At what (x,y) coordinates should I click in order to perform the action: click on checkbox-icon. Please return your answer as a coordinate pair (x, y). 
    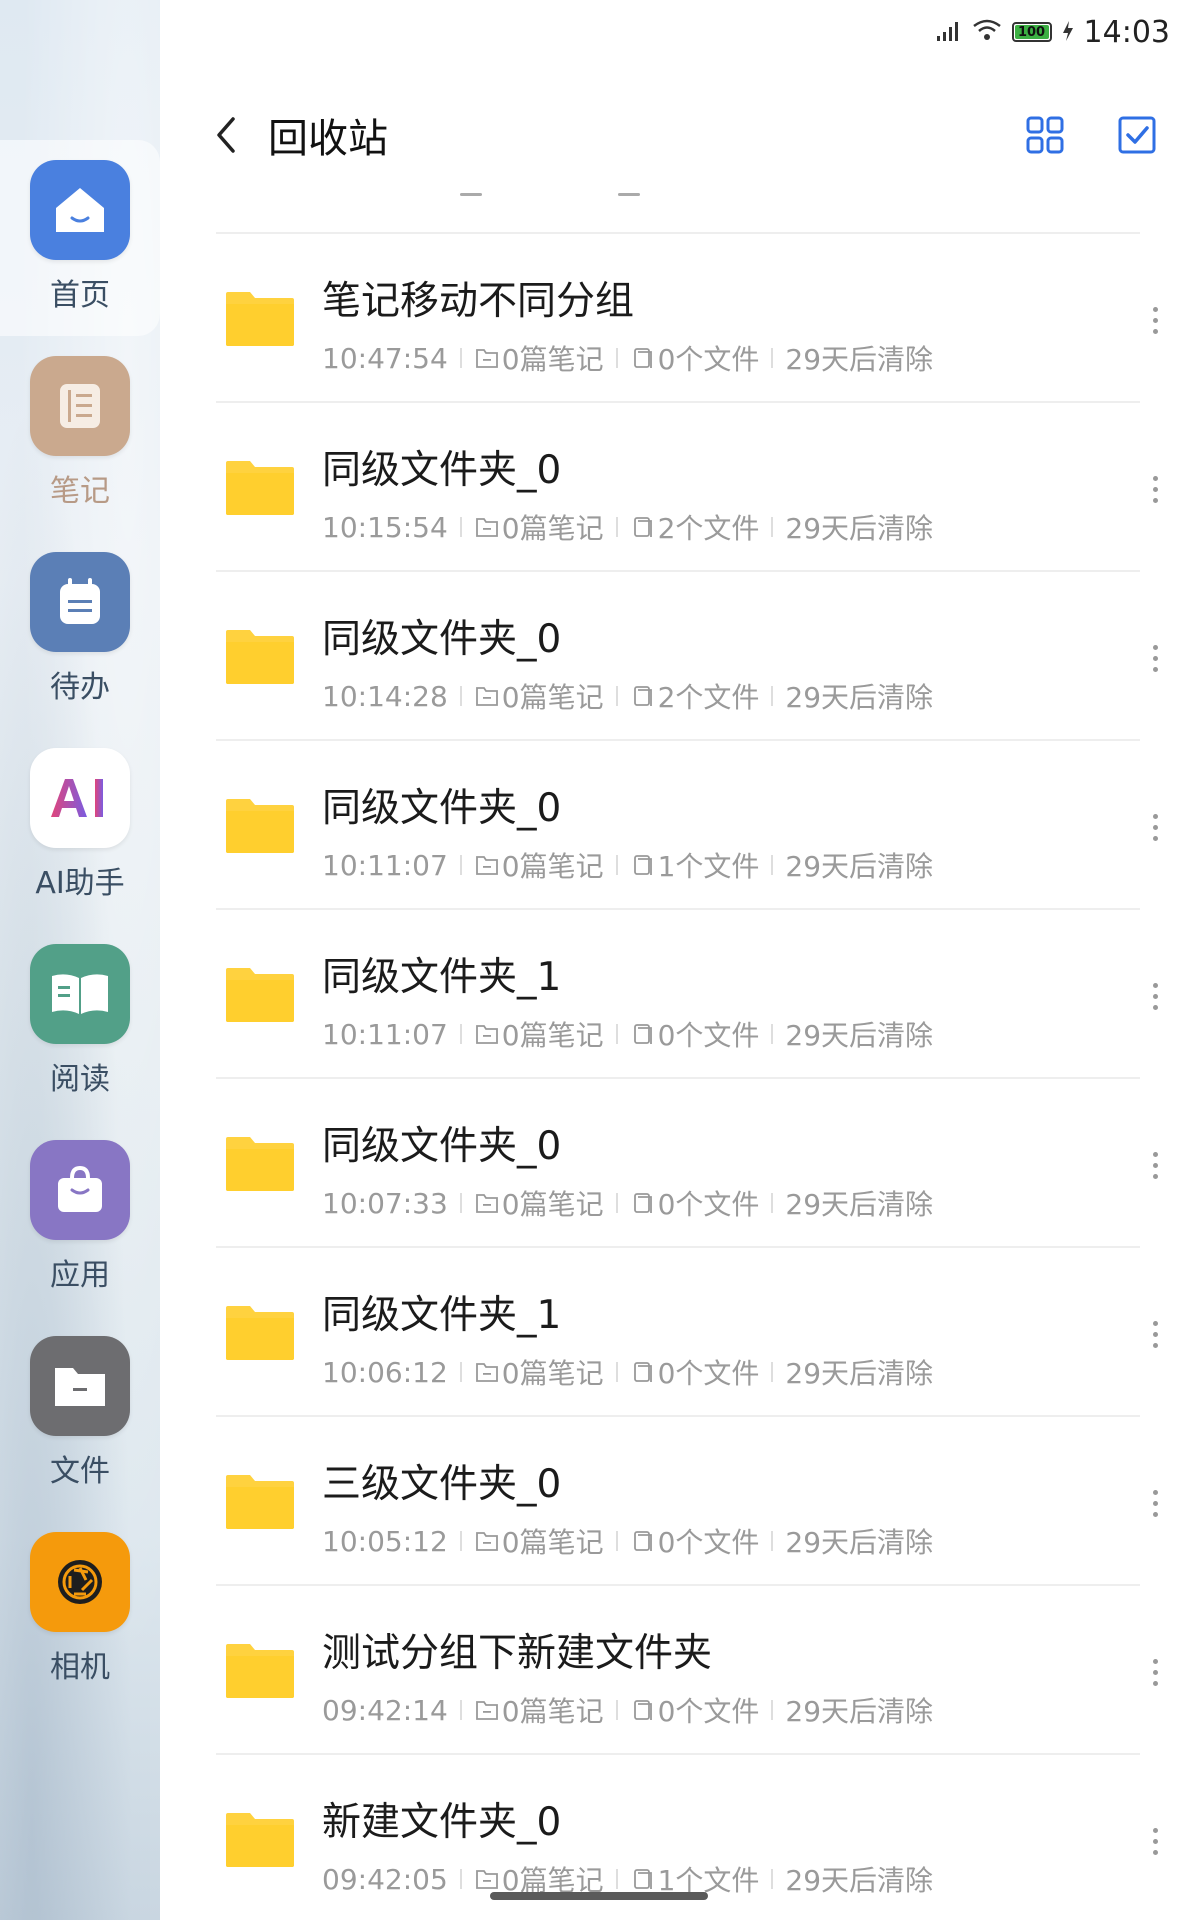
    Looking at the image, I should click on (1137, 135).